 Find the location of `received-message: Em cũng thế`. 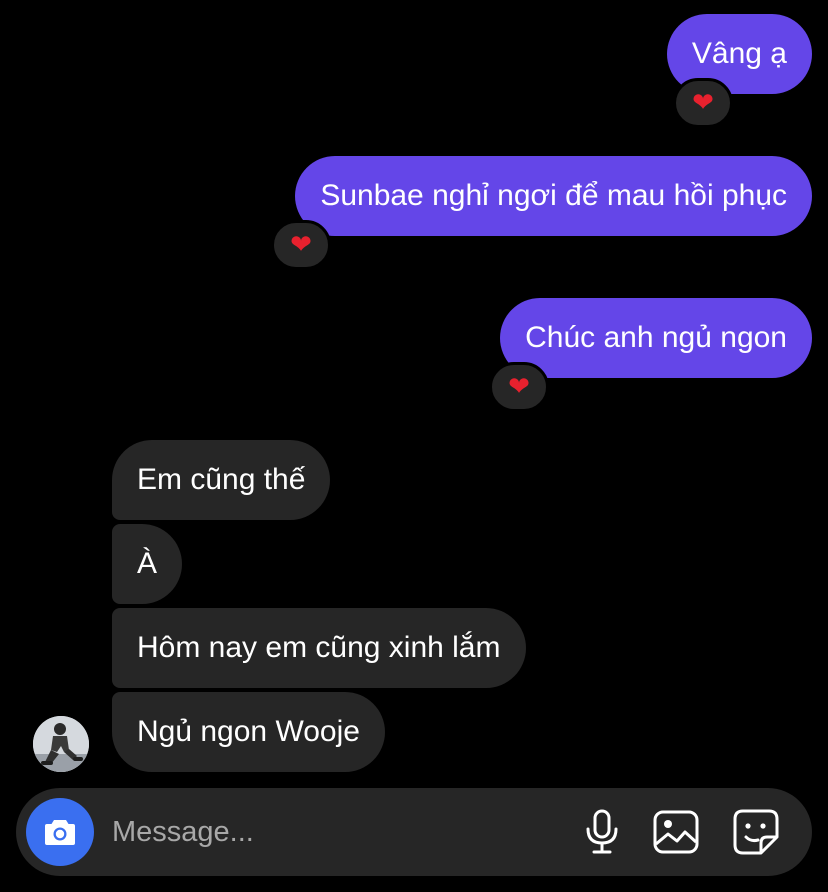

received-message: Em cũng thế is located at coordinates (221, 480).